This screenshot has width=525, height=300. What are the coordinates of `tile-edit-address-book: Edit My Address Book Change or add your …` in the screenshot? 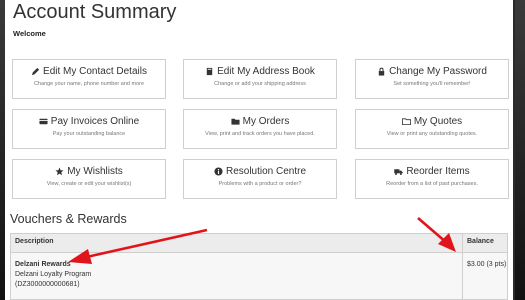 It's located at (260, 79).